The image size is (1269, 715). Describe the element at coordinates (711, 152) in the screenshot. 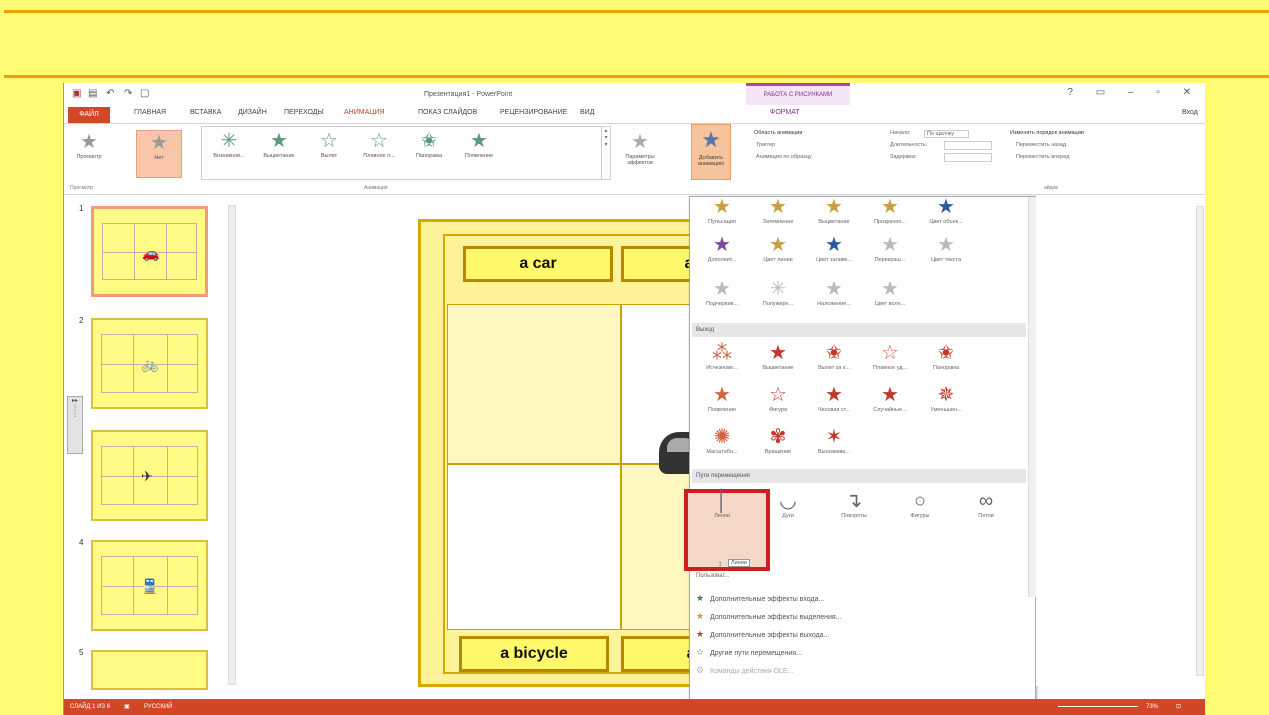

I see `add-animation-button: ★ Добавить анимацию` at that location.